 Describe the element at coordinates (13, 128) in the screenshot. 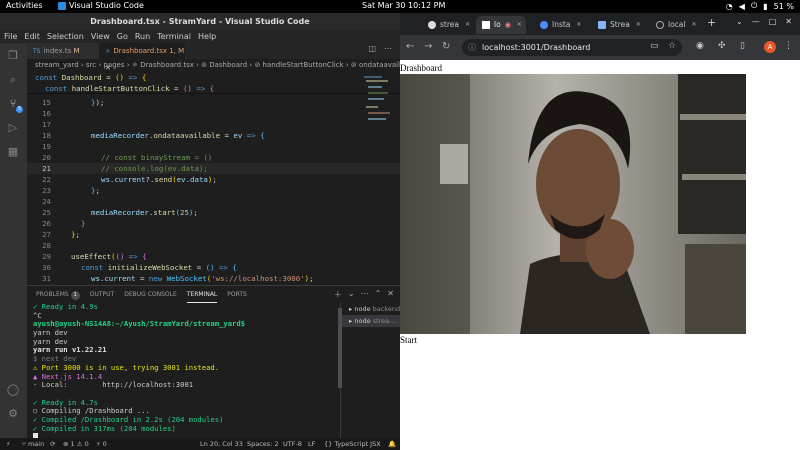

I see `run-debug-icon: ▷` at that location.